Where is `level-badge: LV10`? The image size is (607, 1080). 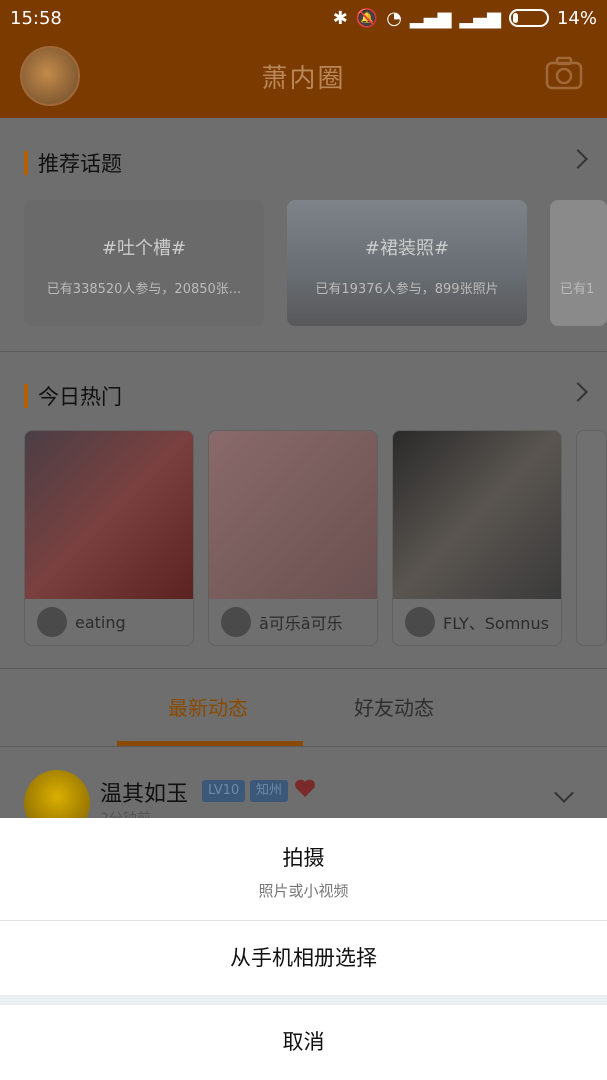
level-badge: LV10 is located at coordinates (224, 791).